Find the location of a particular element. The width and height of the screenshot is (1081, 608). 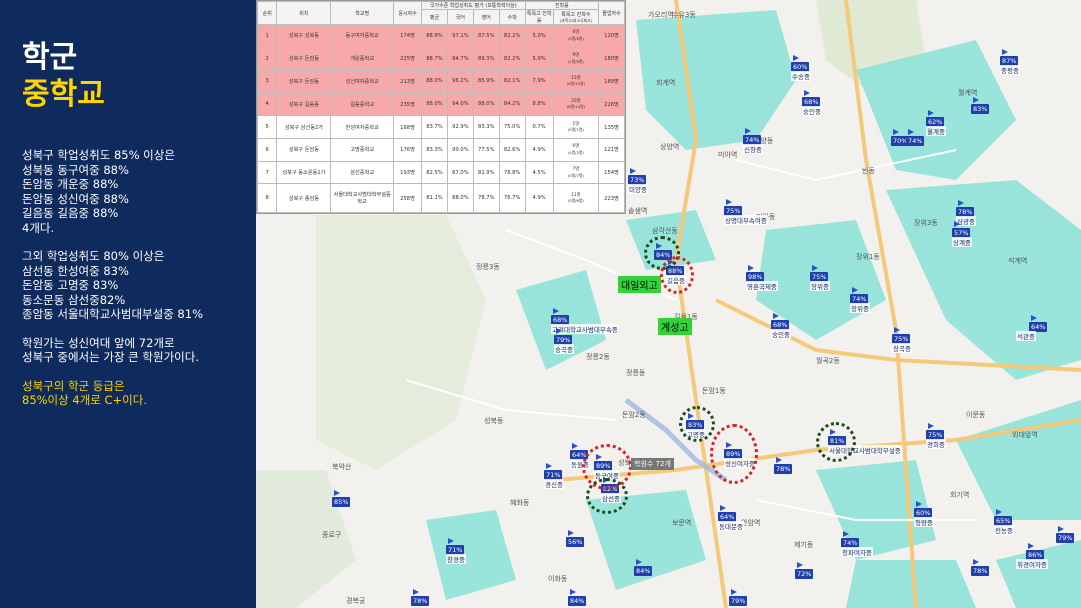

table-cell: 4.5% is located at coordinates (539, 172).